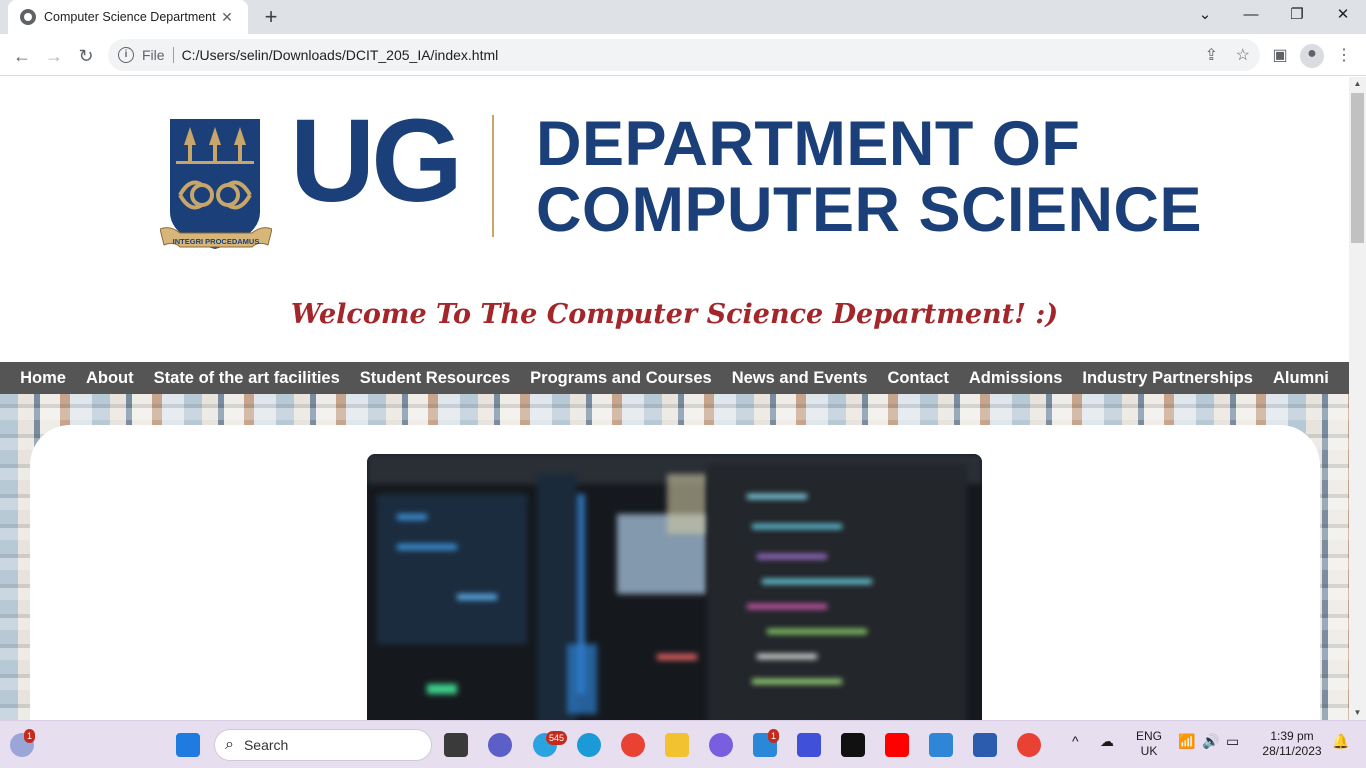  I want to click on logo-divider, so click(493, 176).